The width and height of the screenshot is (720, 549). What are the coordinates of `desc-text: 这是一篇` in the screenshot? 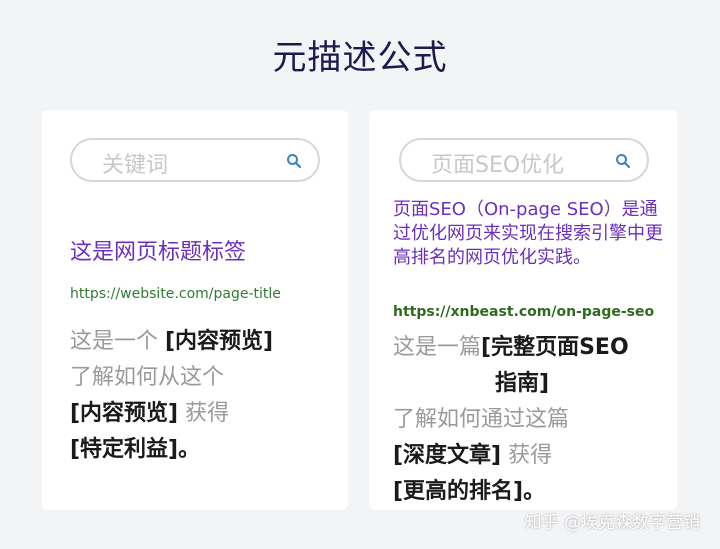 It's located at (437, 347).